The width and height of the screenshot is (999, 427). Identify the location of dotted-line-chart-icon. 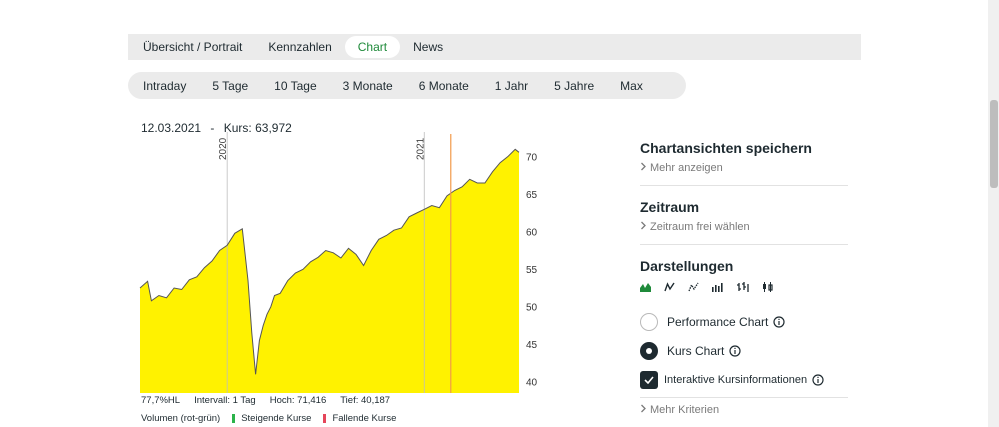
(693, 287).